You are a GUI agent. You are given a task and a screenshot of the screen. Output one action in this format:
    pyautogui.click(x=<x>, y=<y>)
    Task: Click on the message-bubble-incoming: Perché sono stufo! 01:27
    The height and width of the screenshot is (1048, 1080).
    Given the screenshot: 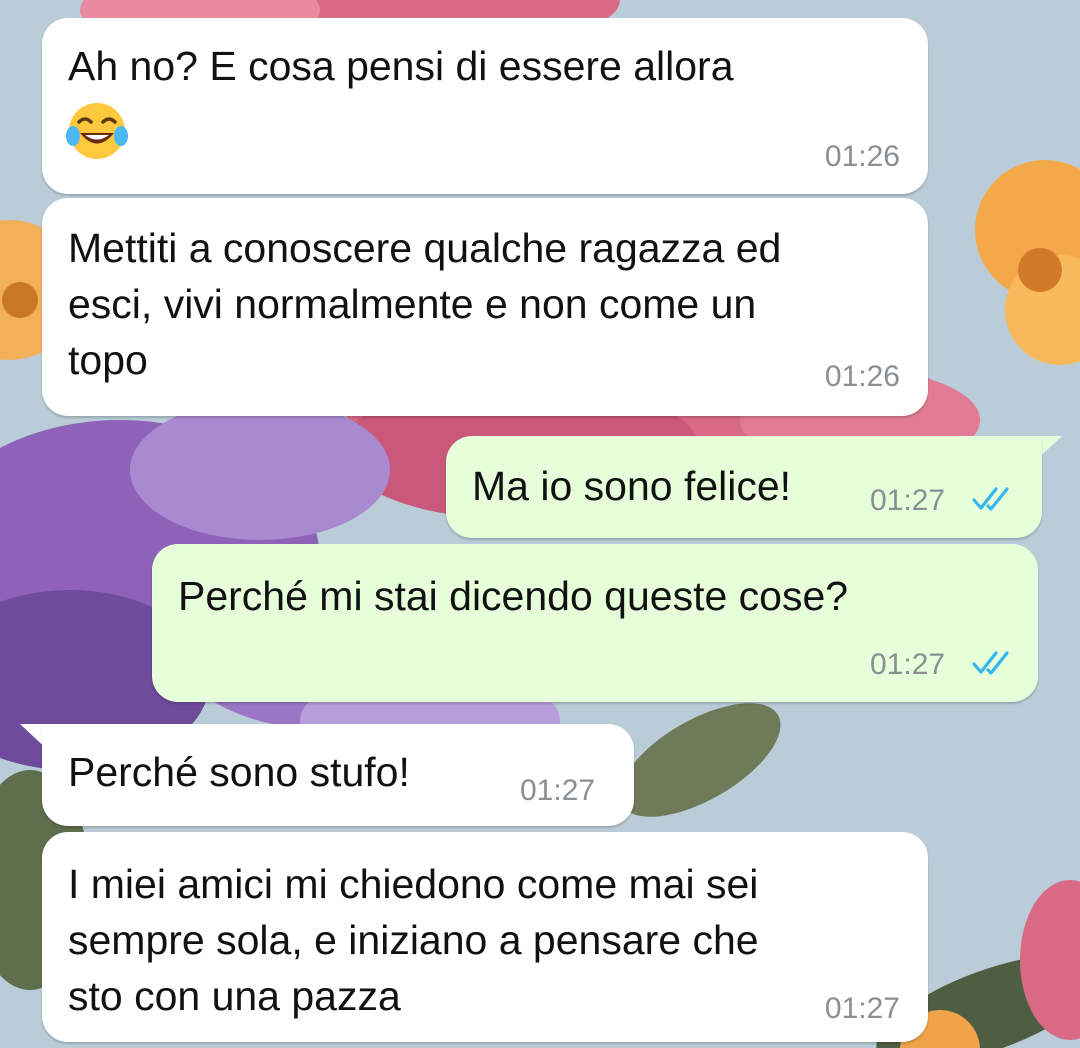 What is the action you would take?
    pyautogui.click(x=338, y=775)
    